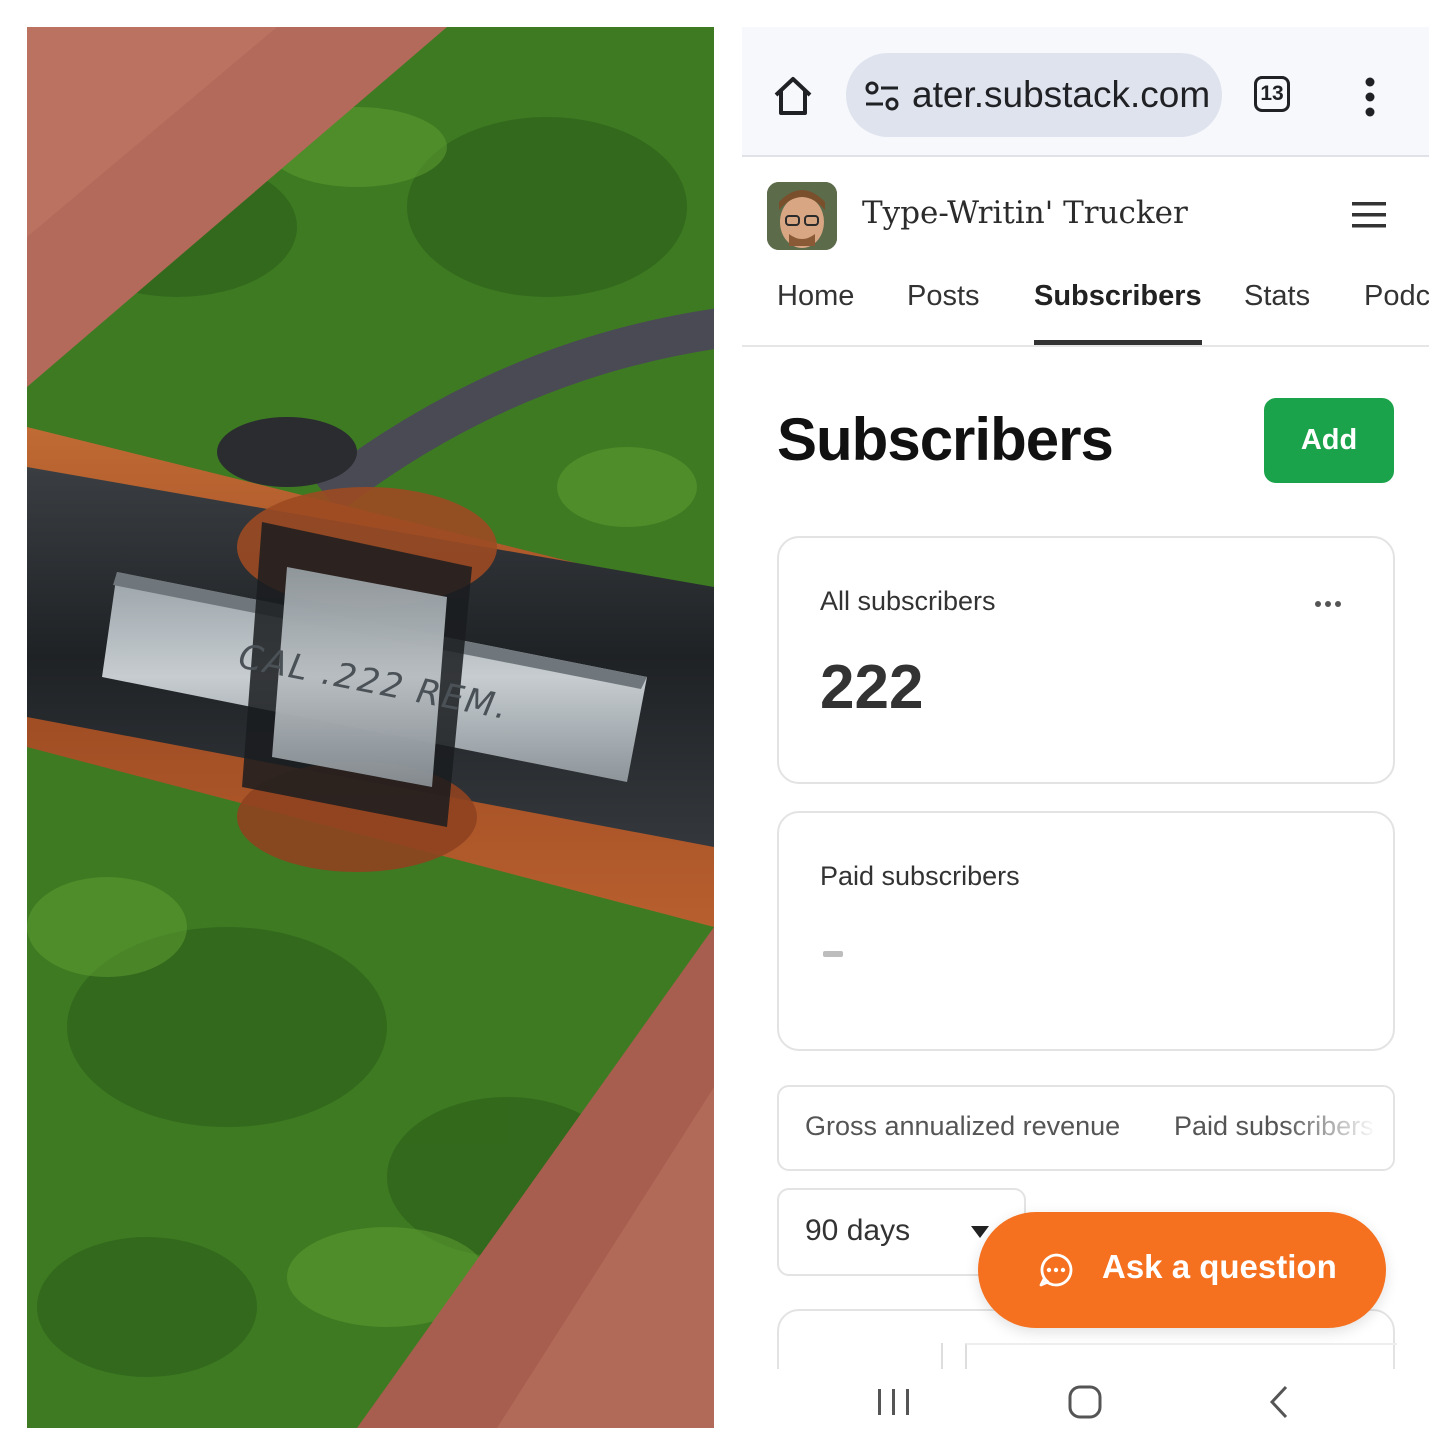  What do you see at coordinates (882, 96) in the screenshot?
I see `site-settings-icon` at bounding box center [882, 96].